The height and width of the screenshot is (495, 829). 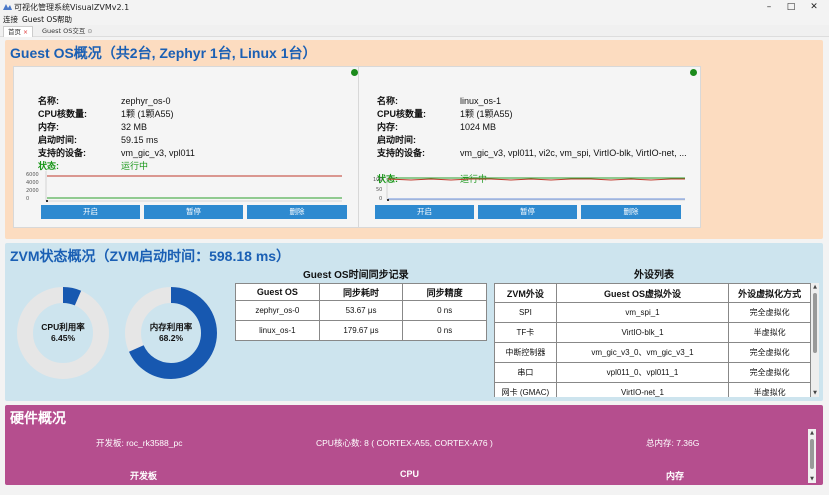 What do you see at coordinates (529, 189) in the screenshot?
I see `usage-sparkline-chart: 100 50 0` at bounding box center [529, 189].